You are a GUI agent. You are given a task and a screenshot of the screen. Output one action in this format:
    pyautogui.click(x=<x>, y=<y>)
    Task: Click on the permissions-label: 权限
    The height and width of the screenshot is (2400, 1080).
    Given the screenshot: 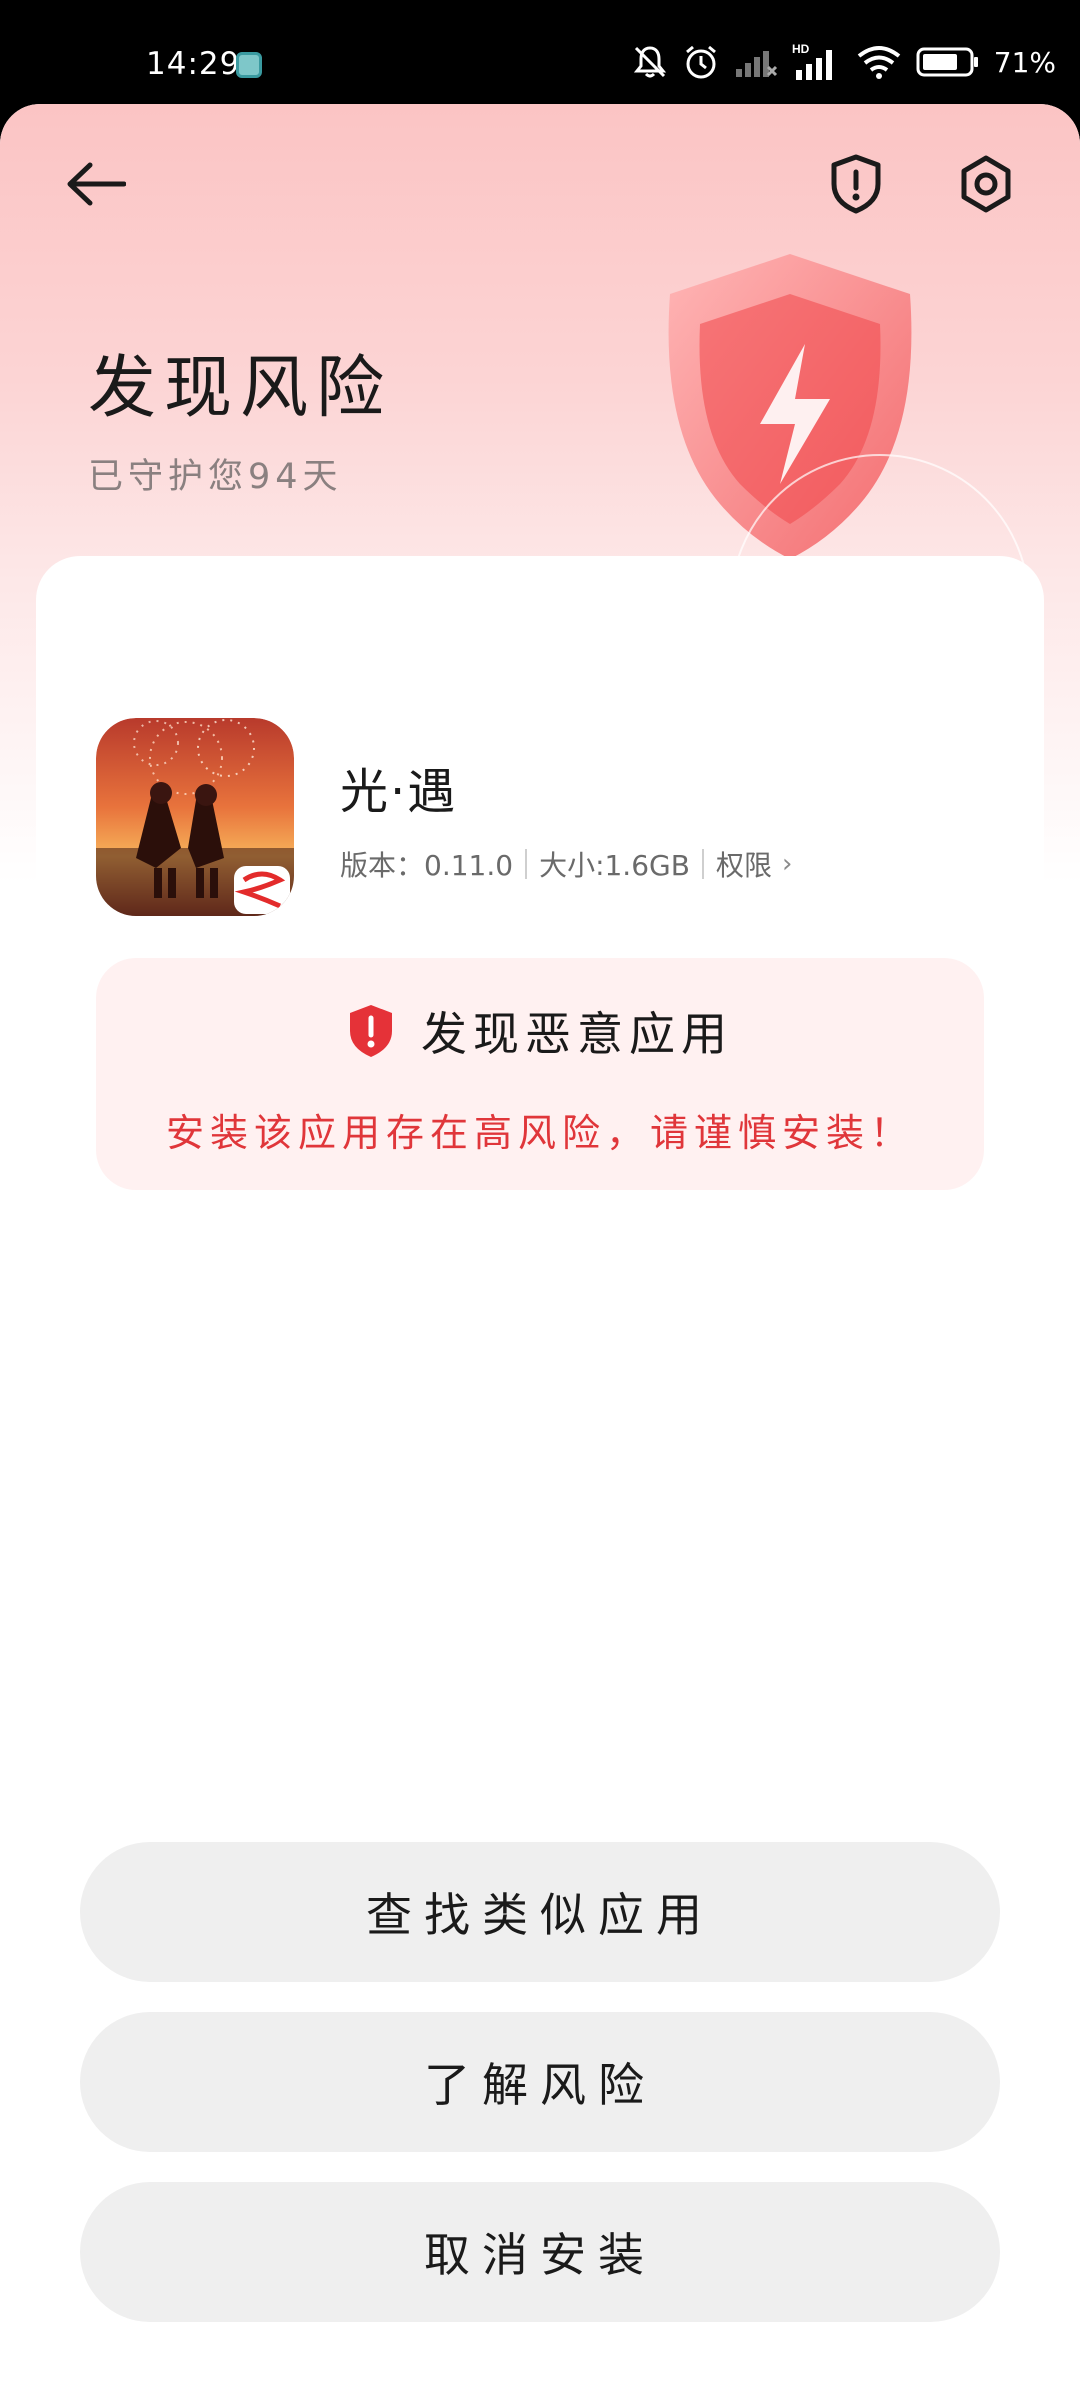 What is the action you would take?
    pyautogui.click(x=743, y=865)
    